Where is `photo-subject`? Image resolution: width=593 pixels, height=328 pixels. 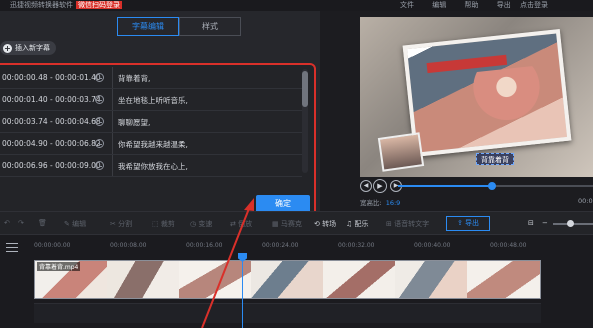
photo-subject is located at coordinates (507, 99).